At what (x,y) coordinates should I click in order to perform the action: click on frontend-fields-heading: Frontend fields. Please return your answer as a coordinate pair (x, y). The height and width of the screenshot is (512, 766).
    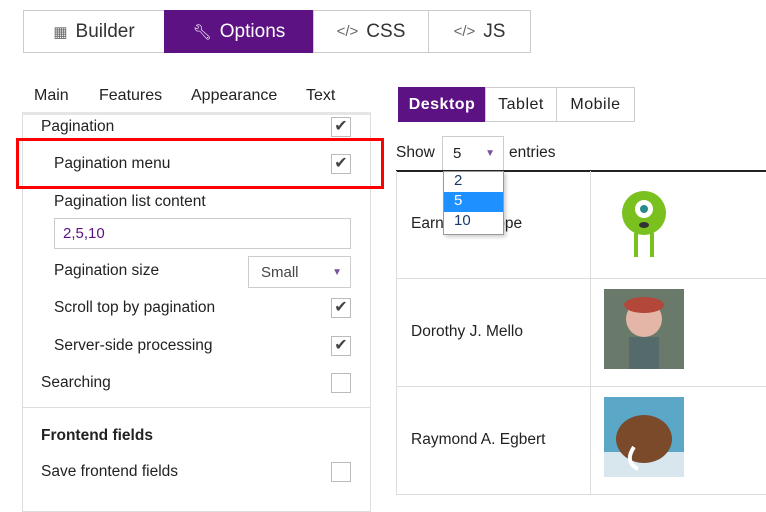
    Looking at the image, I should click on (97, 435).